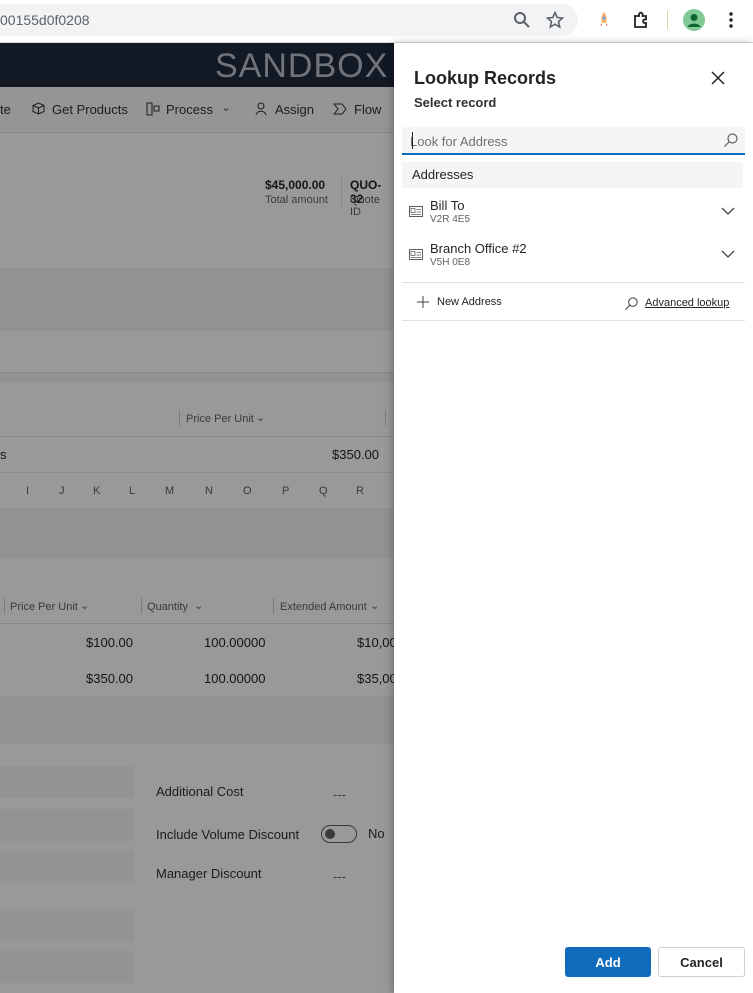 This screenshot has width=753, height=993. I want to click on new-address-button: New Address, so click(459, 302).